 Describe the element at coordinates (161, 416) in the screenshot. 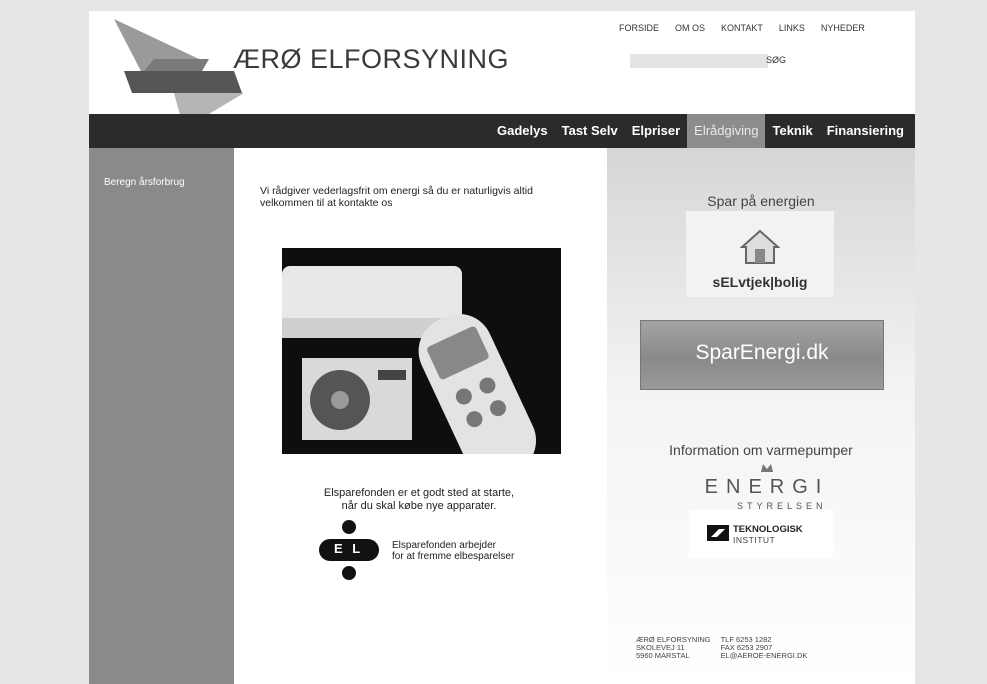

I see `sidebar: Beregn årsforbrug` at that location.